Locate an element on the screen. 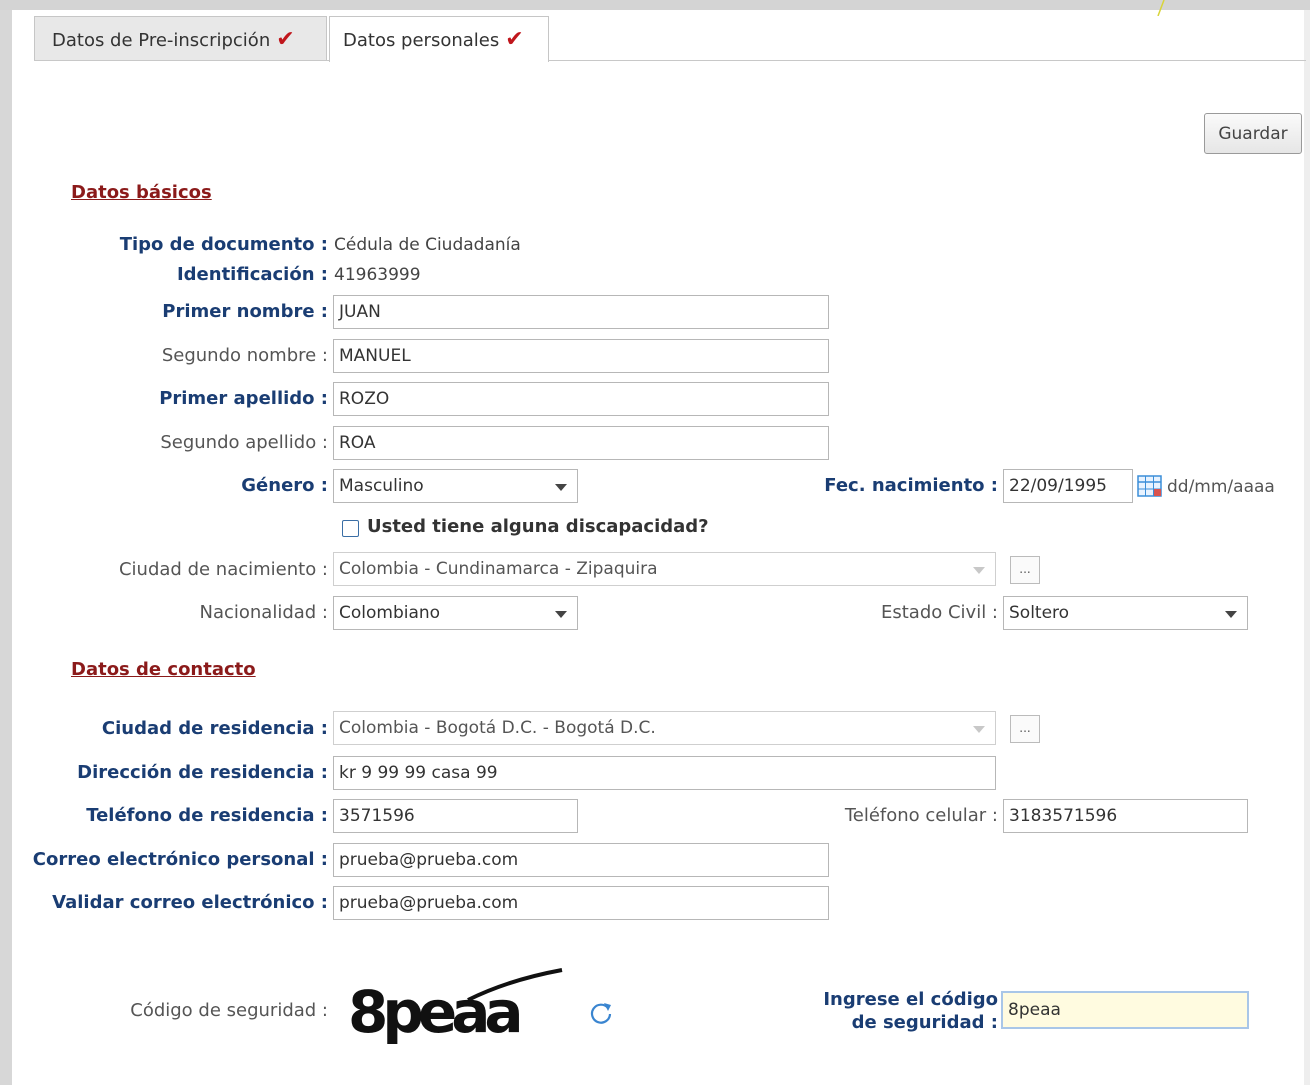  ciudad-residencia-value: Colombia - Bogotá D.C. - Bogotá D.C. is located at coordinates (497, 728).